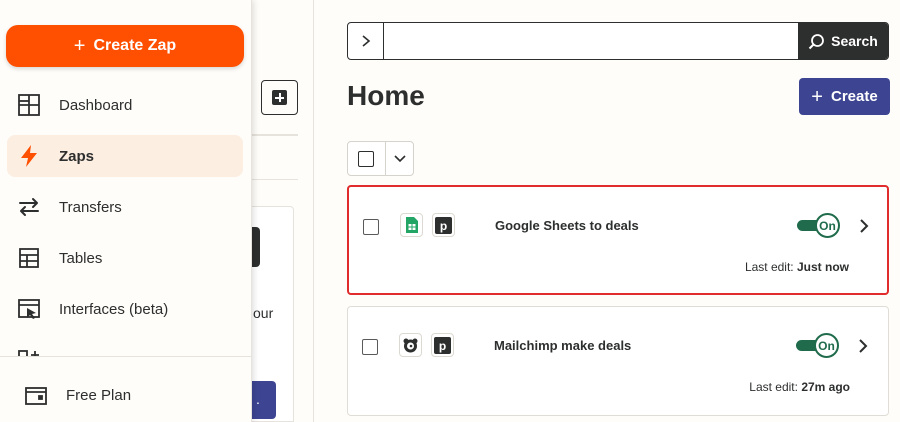 This screenshot has width=900, height=422. I want to click on sidebar-item-interfaces: Interfaces (beta), so click(125, 309).